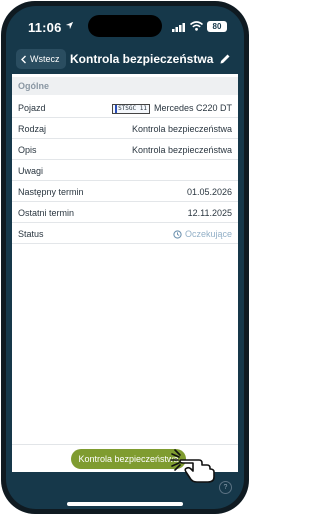  Describe the element at coordinates (125, 170) in the screenshot. I see `row-notes: Uwagi` at that location.